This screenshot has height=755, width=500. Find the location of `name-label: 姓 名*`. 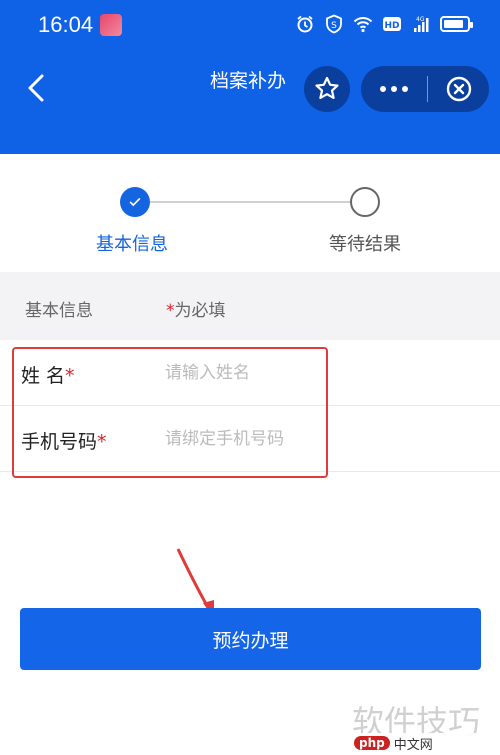

name-label: 姓 名* is located at coordinates (48, 374).